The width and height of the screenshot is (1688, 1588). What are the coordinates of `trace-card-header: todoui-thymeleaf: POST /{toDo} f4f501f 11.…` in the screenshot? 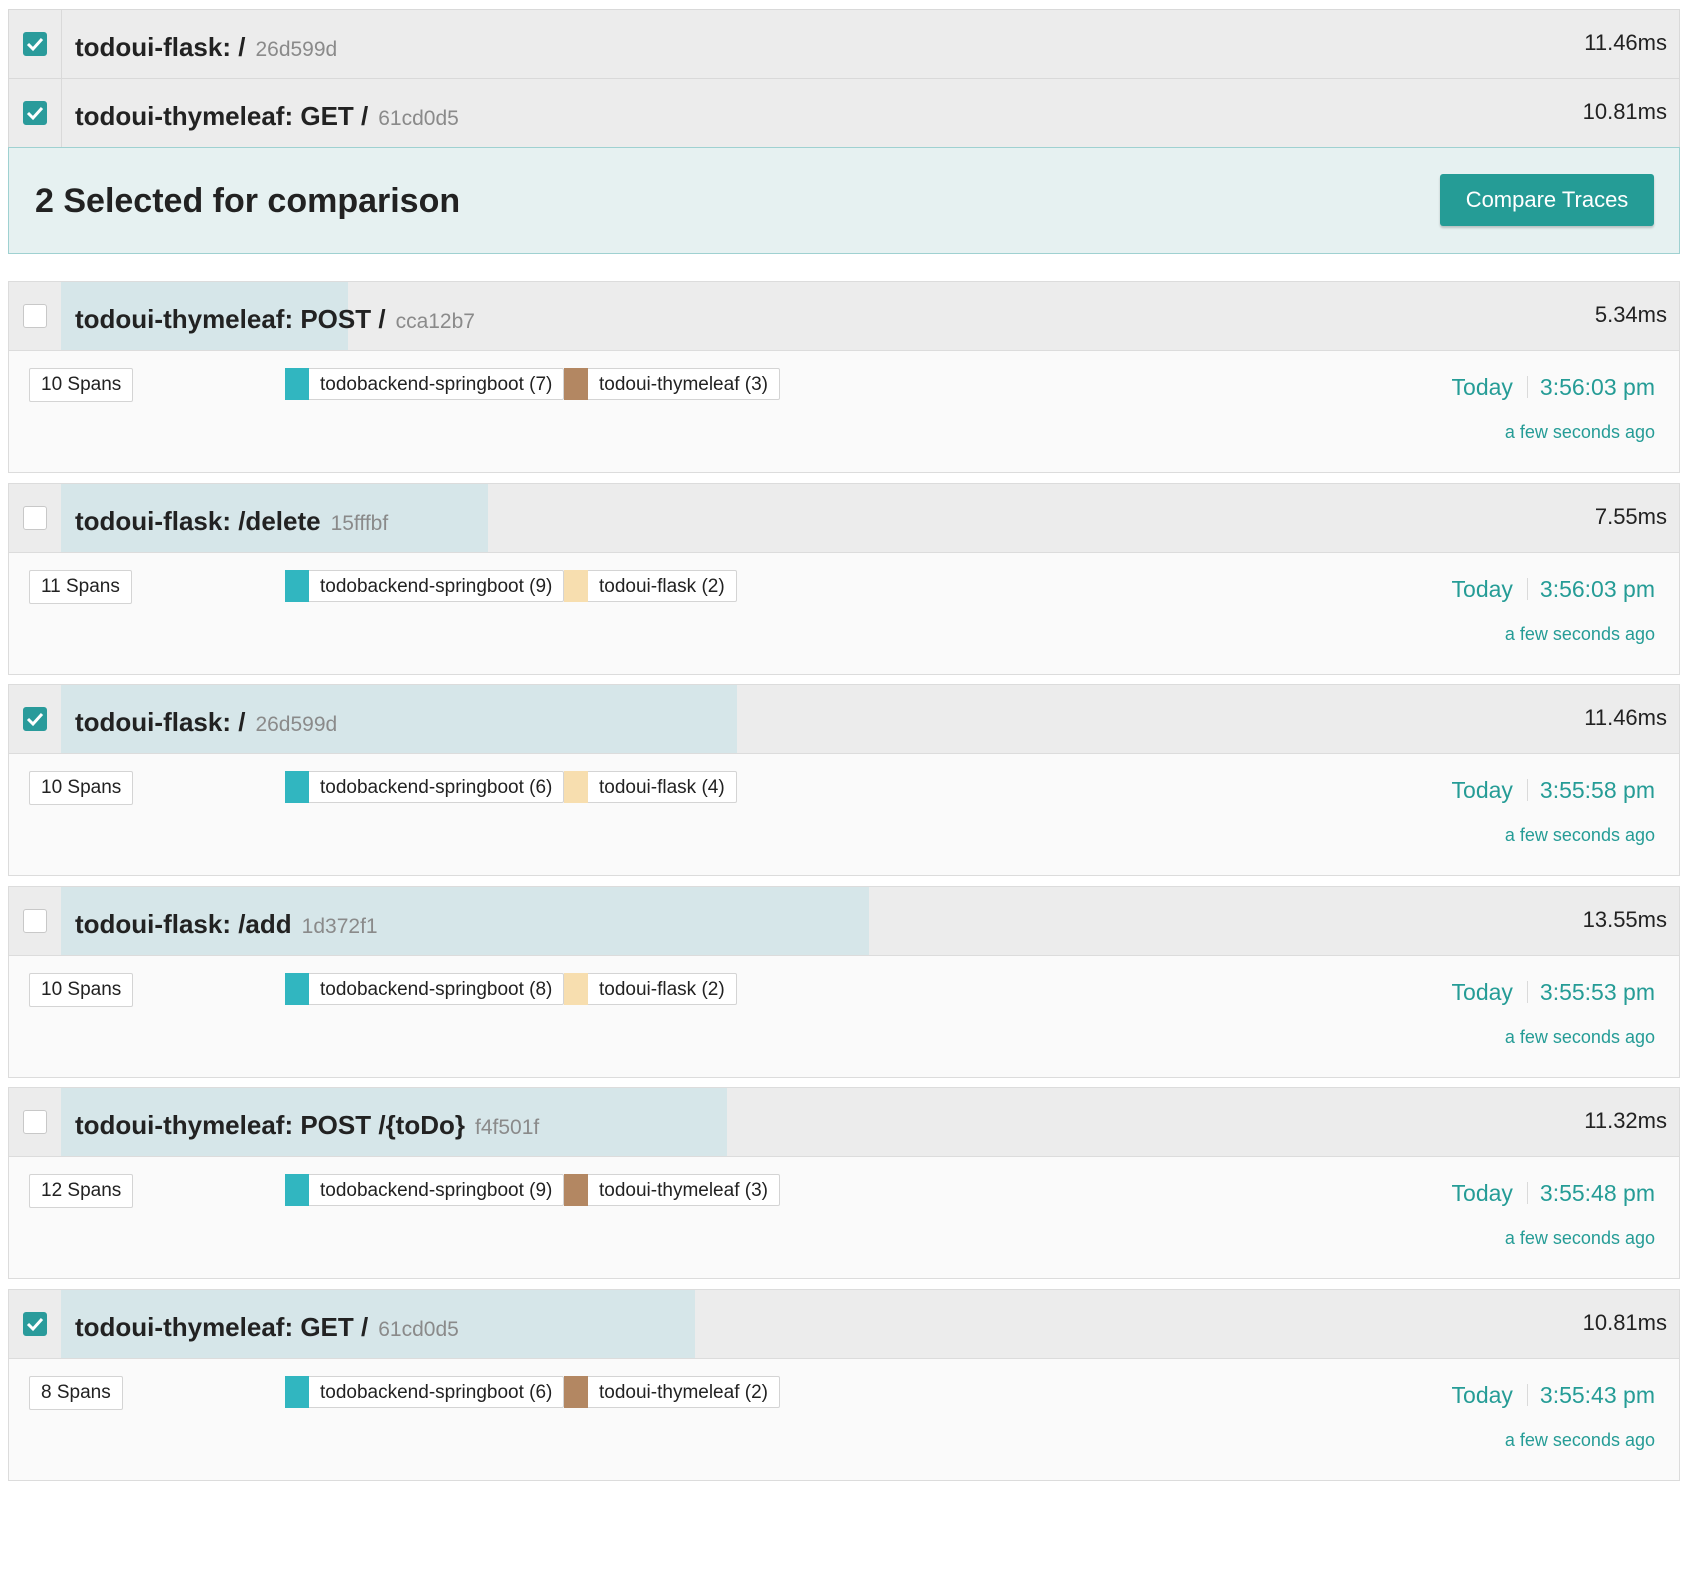 It's located at (844, 1122).